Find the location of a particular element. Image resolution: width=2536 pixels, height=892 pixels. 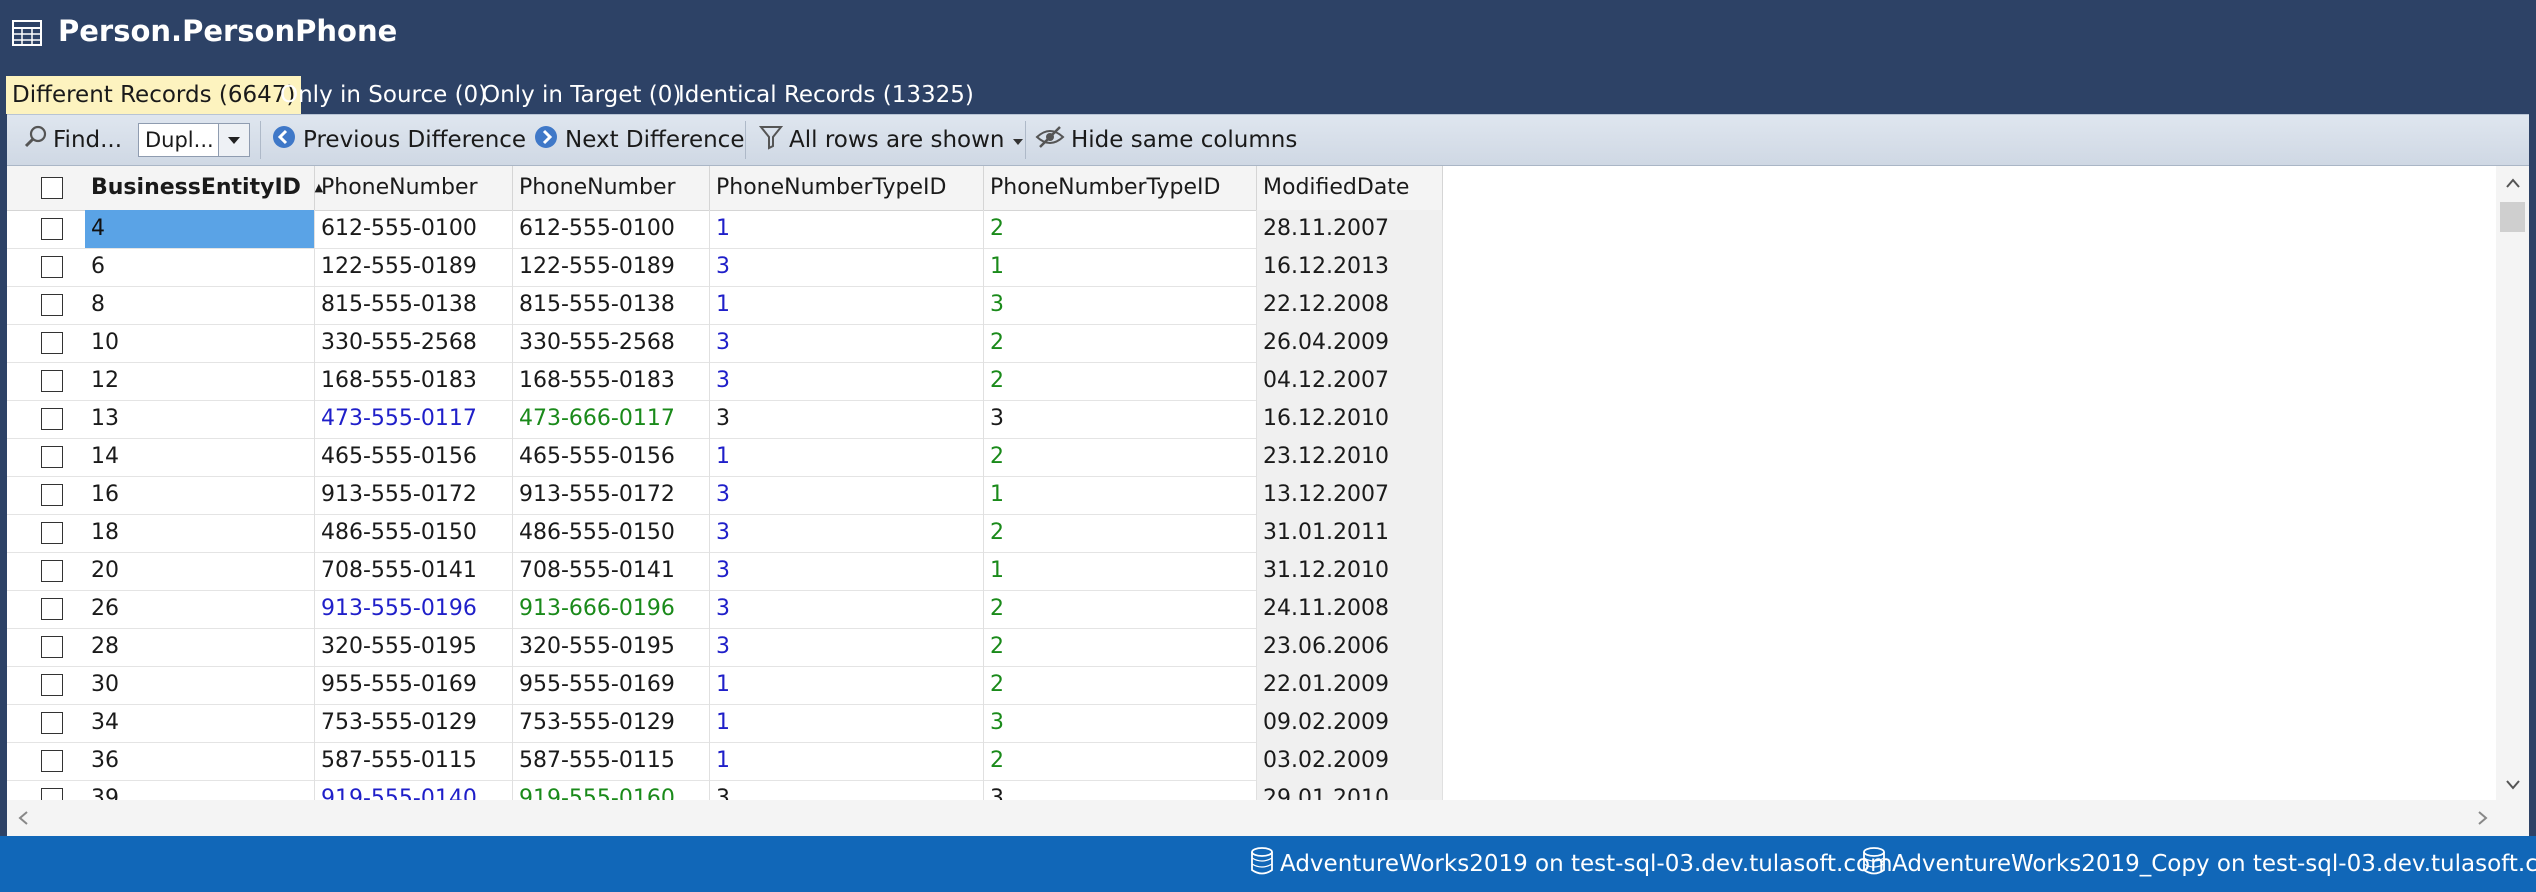

cell-date: 29.01.2010 is located at coordinates (1350, 790).